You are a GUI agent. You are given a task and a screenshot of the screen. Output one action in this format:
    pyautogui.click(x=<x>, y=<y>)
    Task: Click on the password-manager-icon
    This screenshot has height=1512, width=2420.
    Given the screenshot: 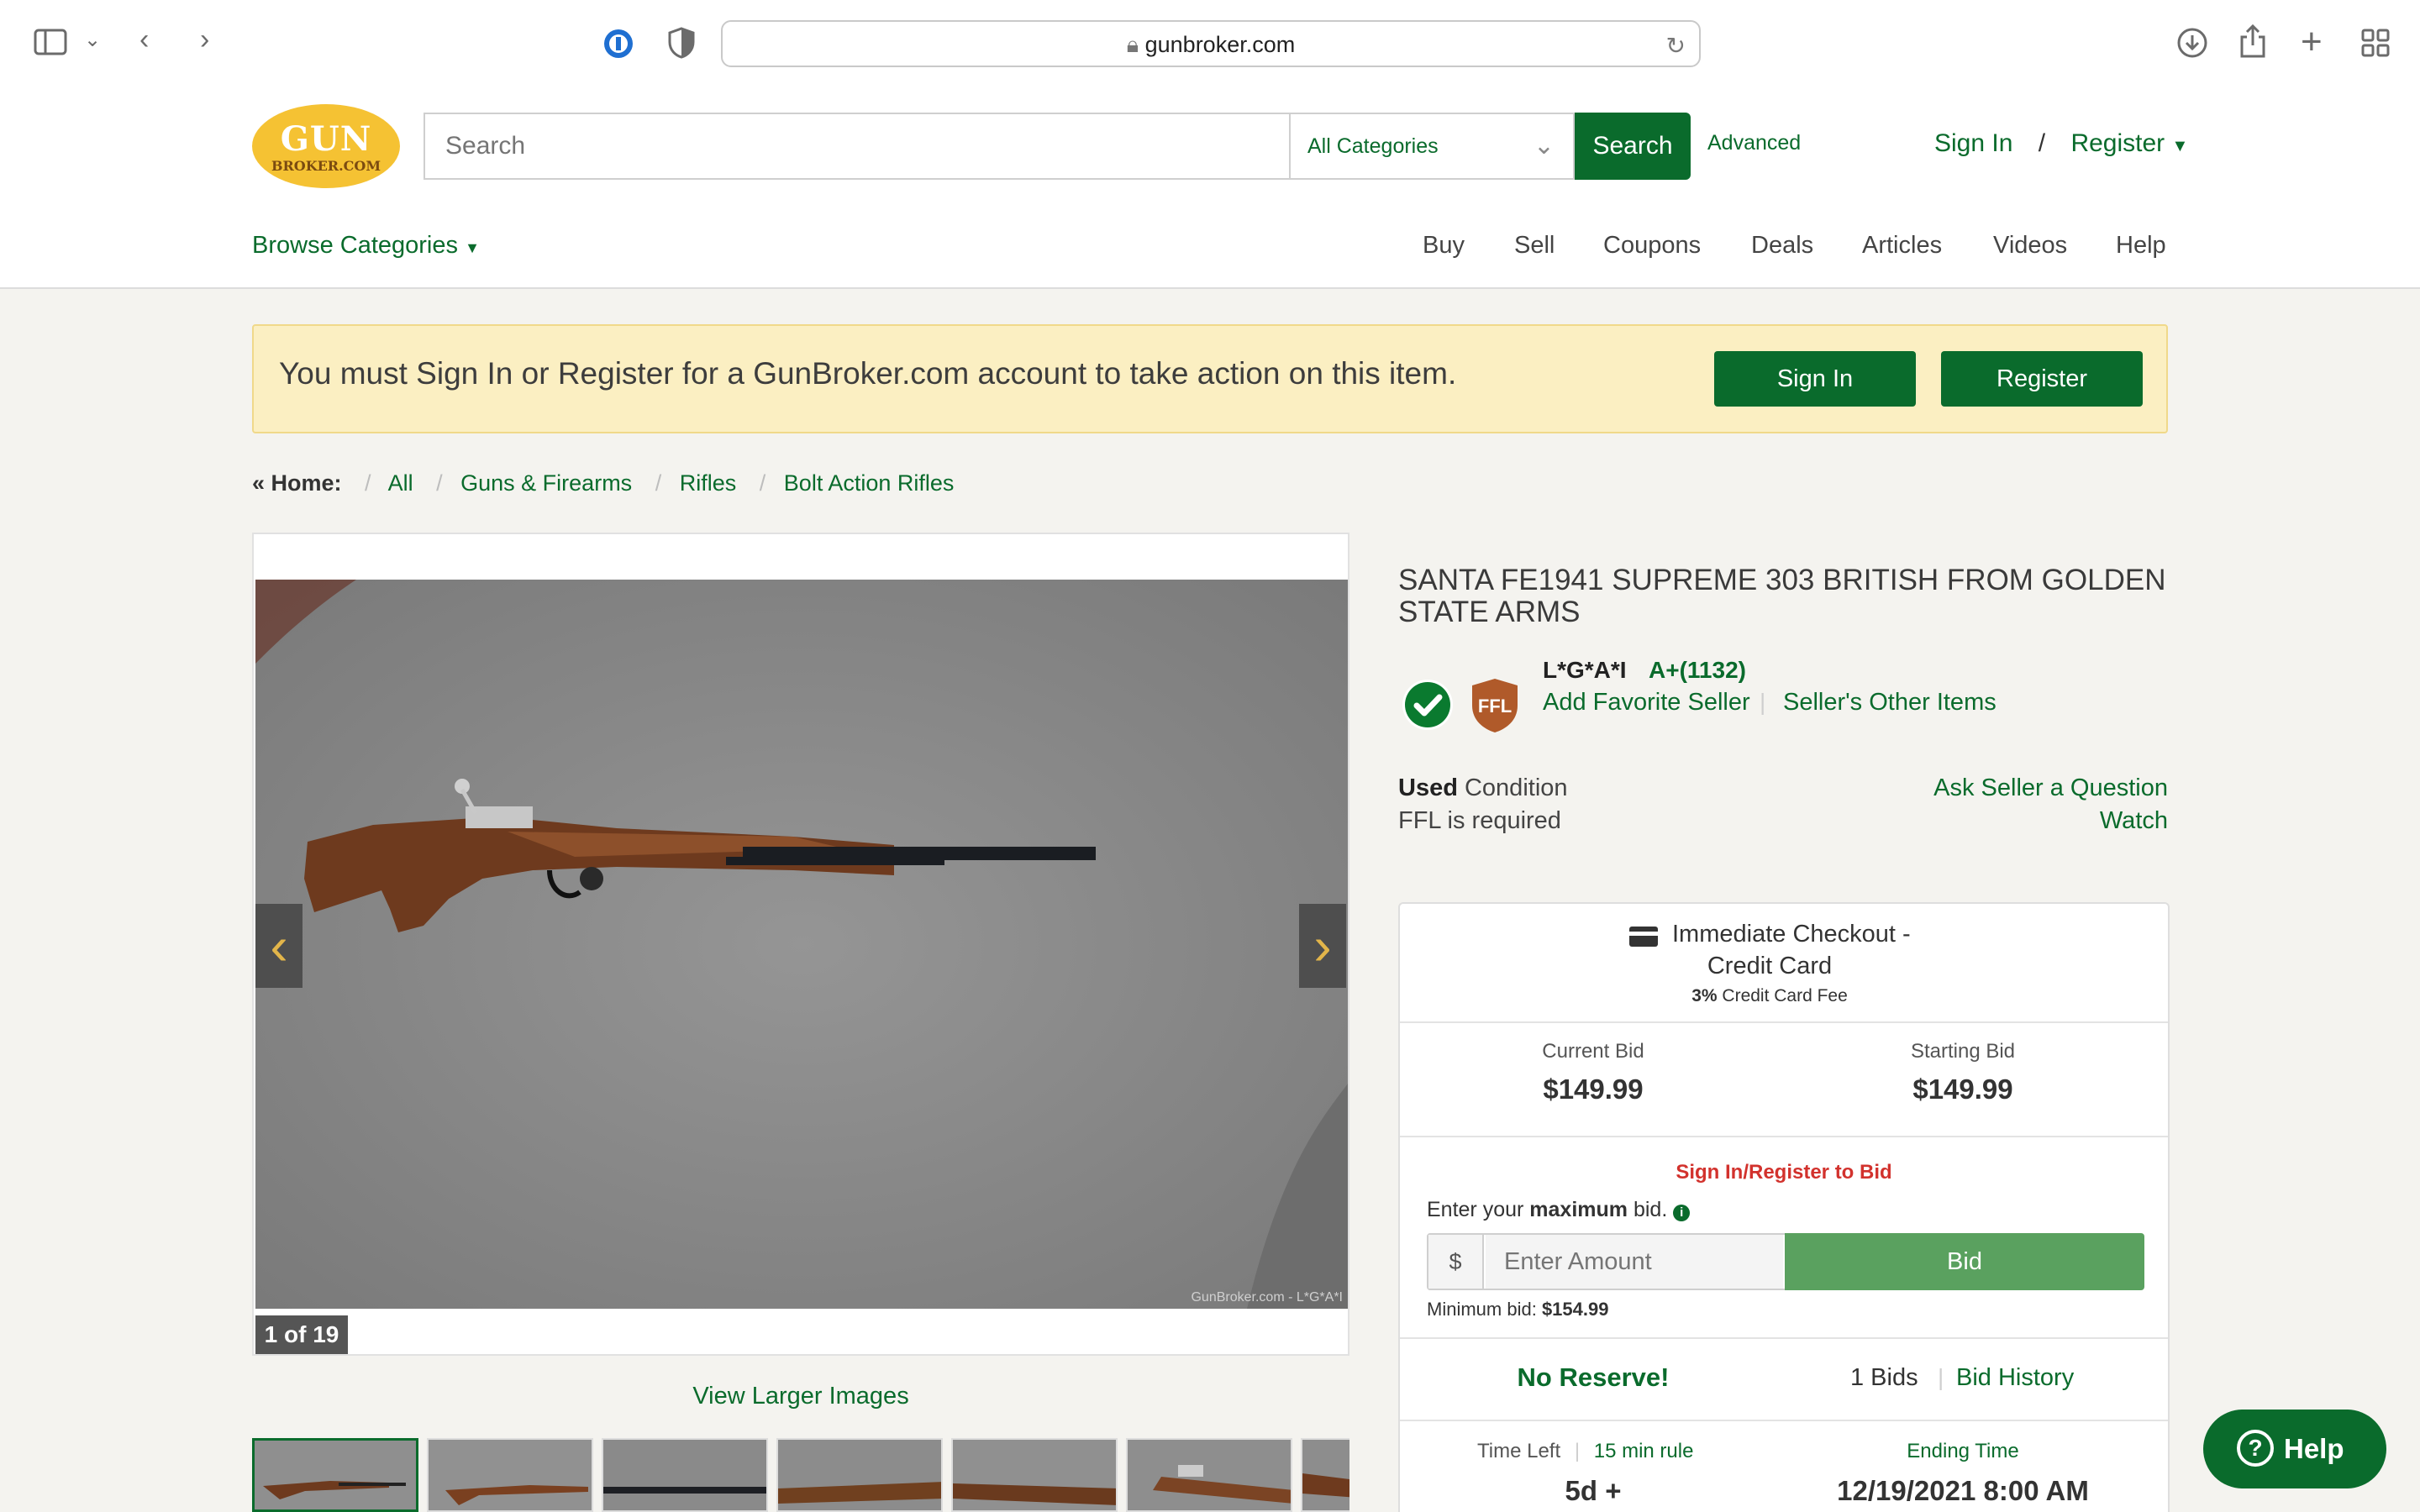 What is the action you would take?
    pyautogui.click(x=618, y=46)
    